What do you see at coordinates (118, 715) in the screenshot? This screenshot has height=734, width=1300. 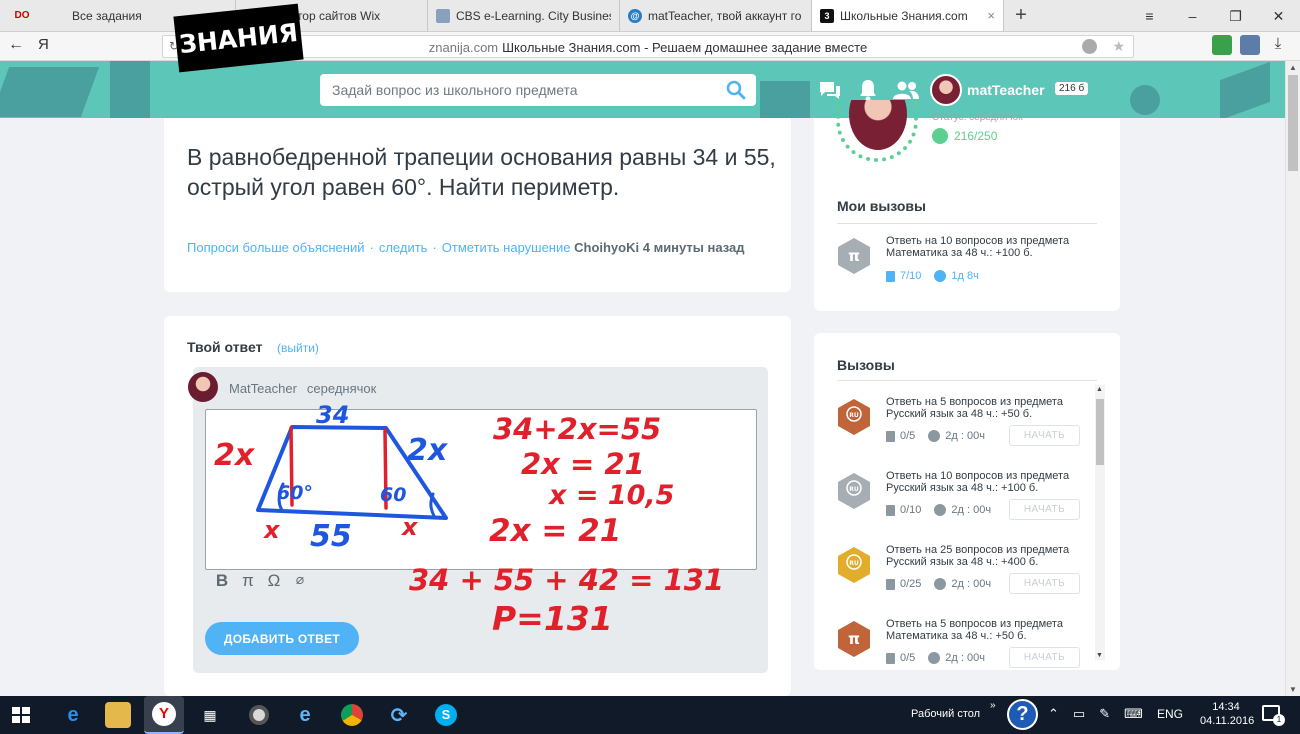 I see `file-explorer-icon` at bounding box center [118, 715].